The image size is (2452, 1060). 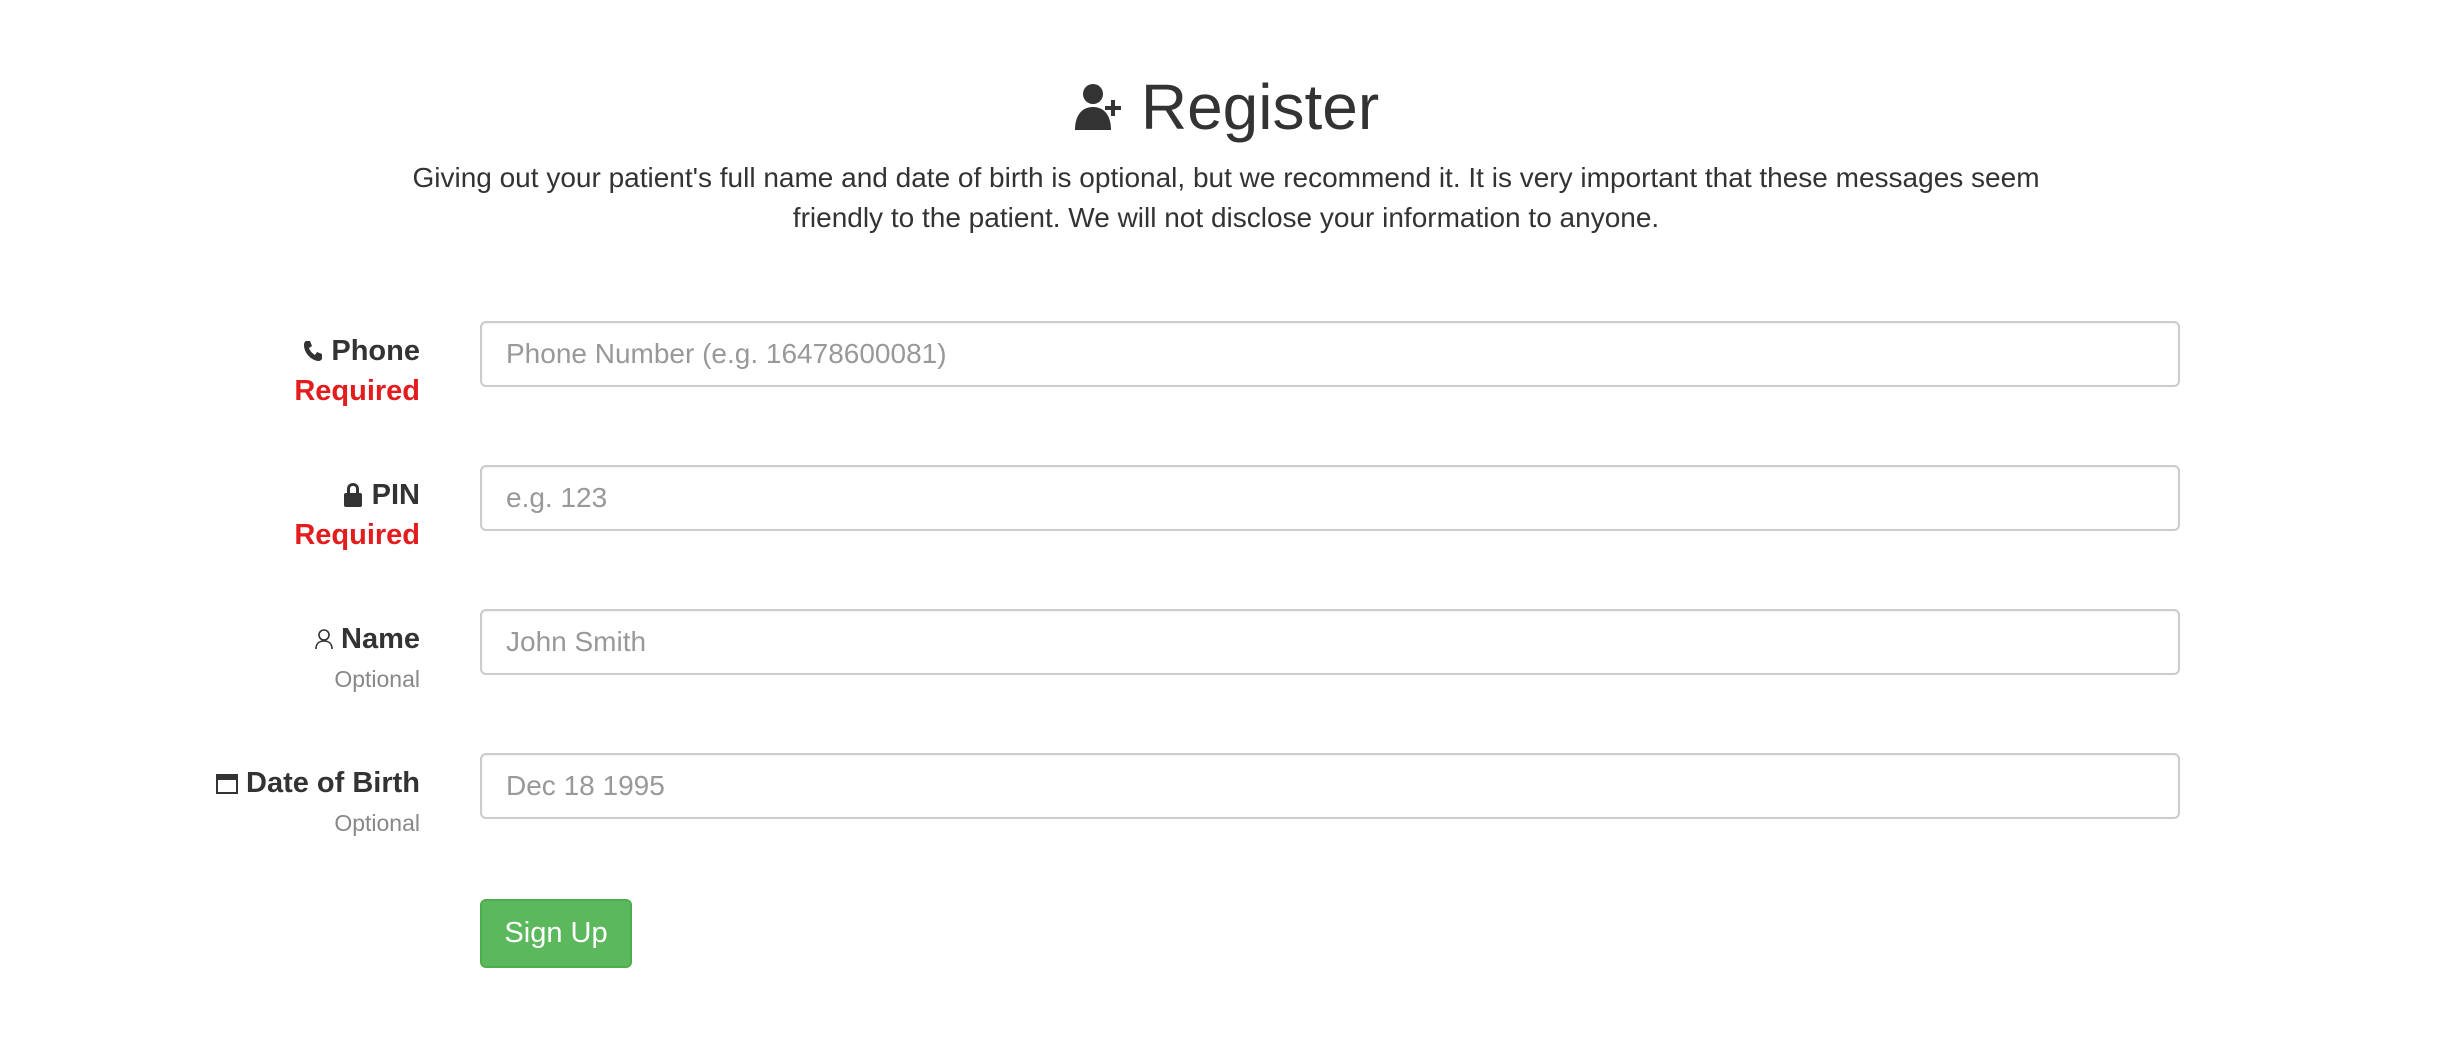 I want to click on name-label: Name, so click(x=260, y=639).